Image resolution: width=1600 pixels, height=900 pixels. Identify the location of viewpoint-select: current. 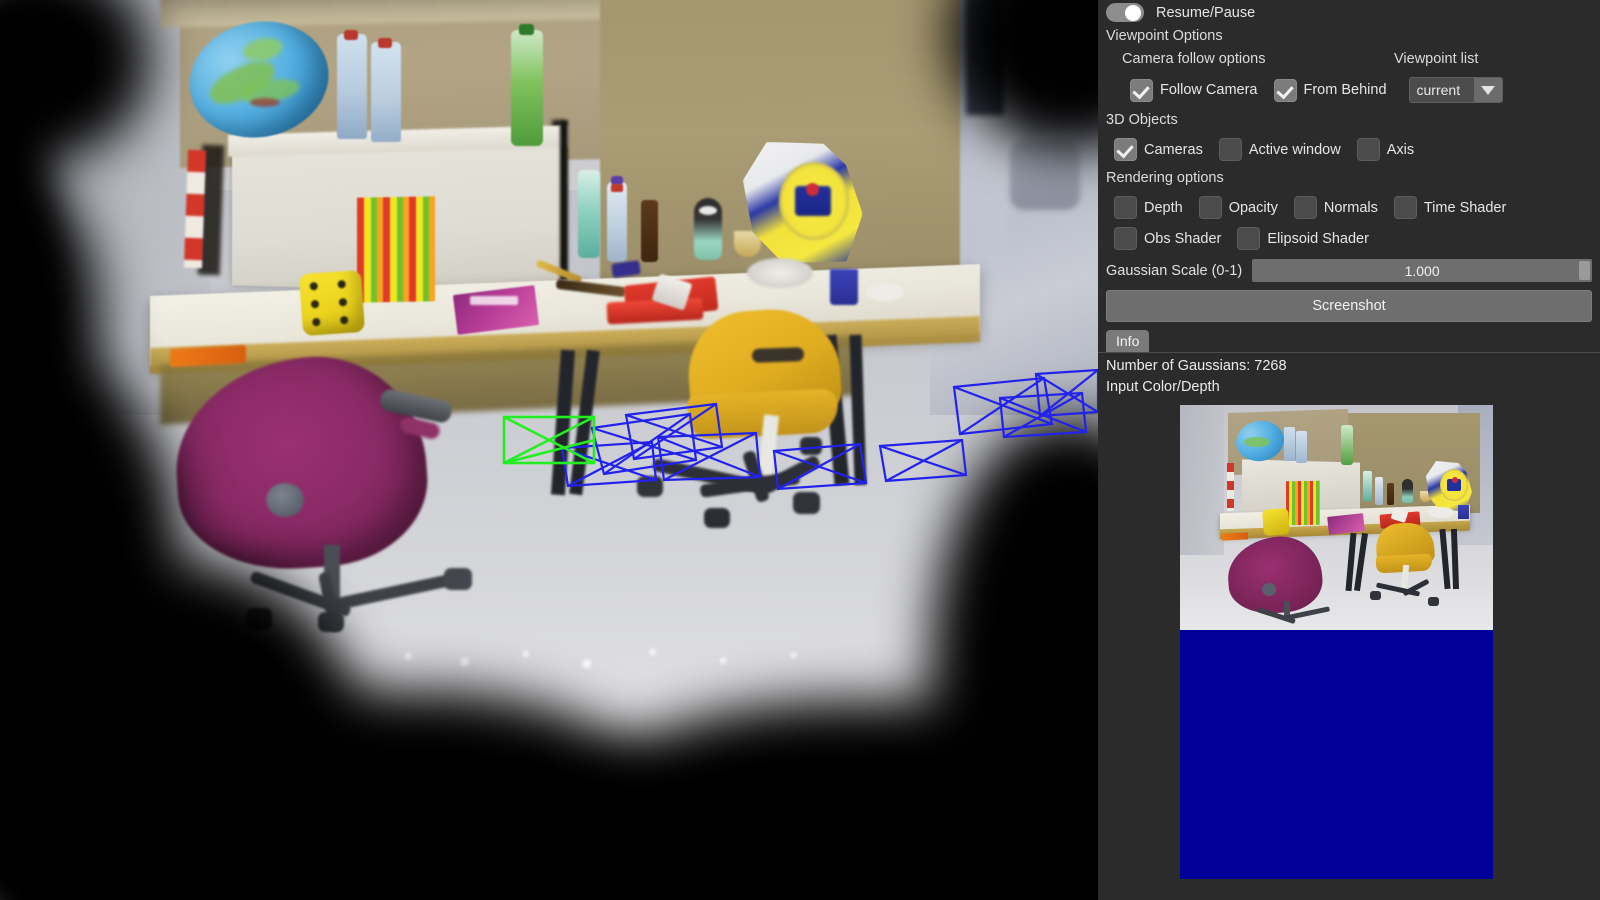
(1455, 90).